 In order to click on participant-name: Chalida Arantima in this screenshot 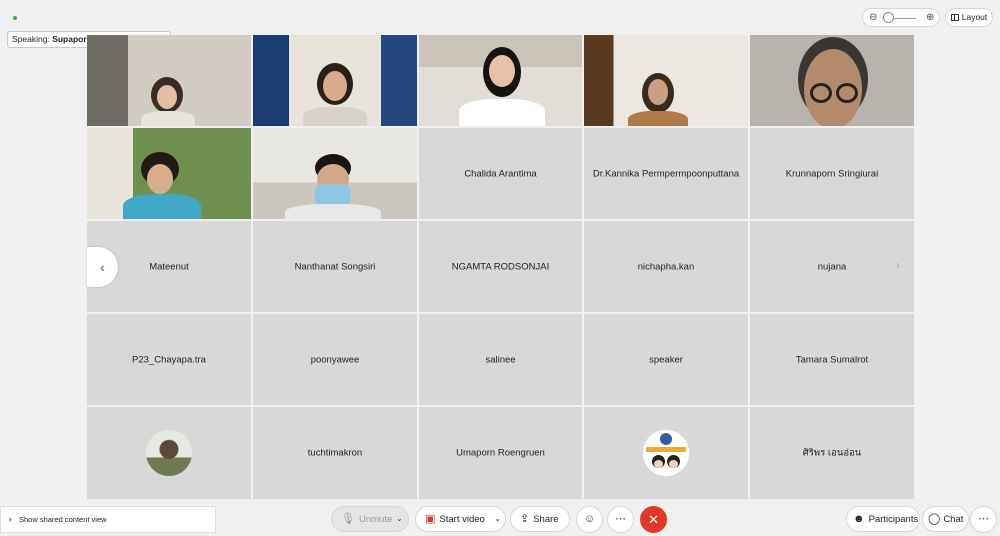, I will do `click(500, 173)`.